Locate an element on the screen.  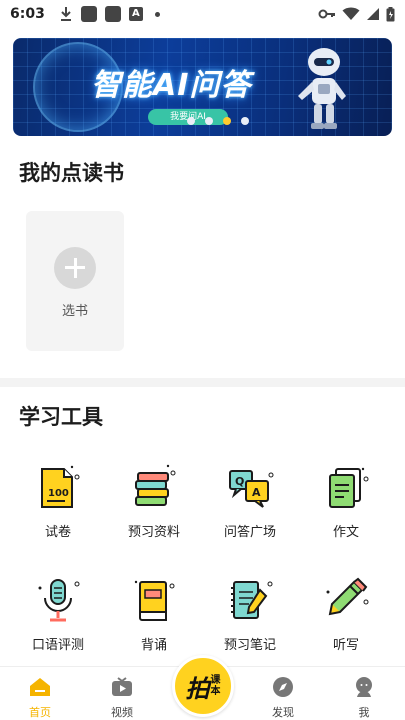
snap-button-main-char: 拍 is located at coordinates (197, 688).